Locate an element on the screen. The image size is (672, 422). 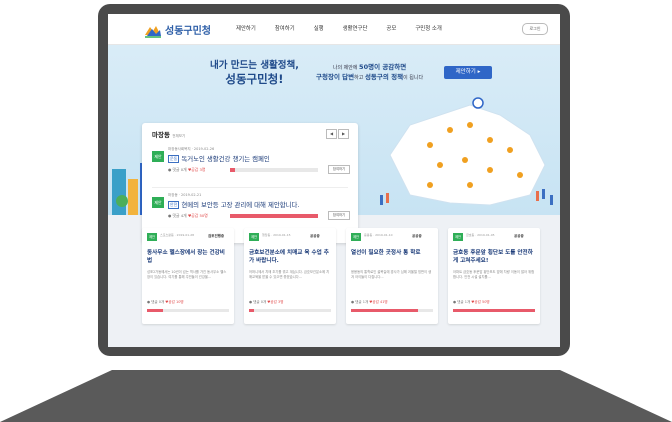
card-title: 동사무소 헬스장에서 장는 건강비법 is located at coordinates (188, 257).